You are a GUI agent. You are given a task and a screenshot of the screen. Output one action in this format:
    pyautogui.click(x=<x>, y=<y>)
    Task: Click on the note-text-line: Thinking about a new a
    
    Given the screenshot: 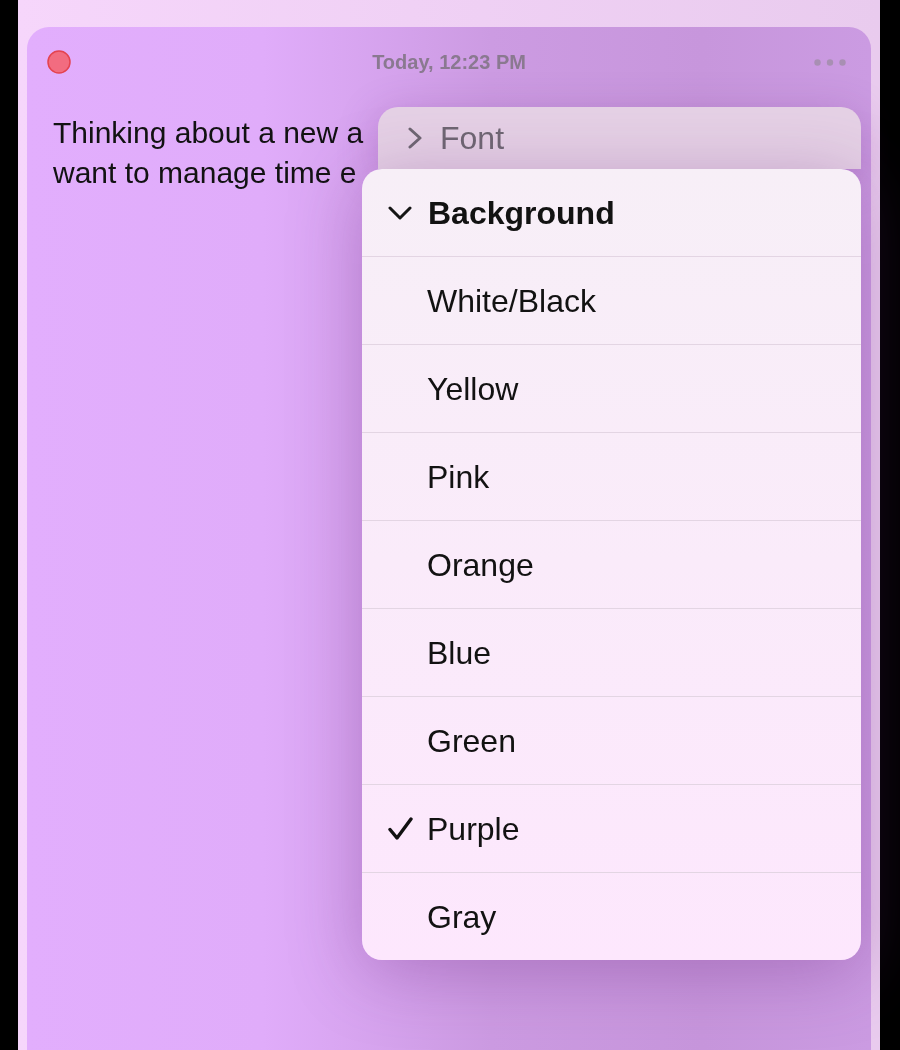 What is the action you would take?
    pyautogui.click(x=208, y=133)
    